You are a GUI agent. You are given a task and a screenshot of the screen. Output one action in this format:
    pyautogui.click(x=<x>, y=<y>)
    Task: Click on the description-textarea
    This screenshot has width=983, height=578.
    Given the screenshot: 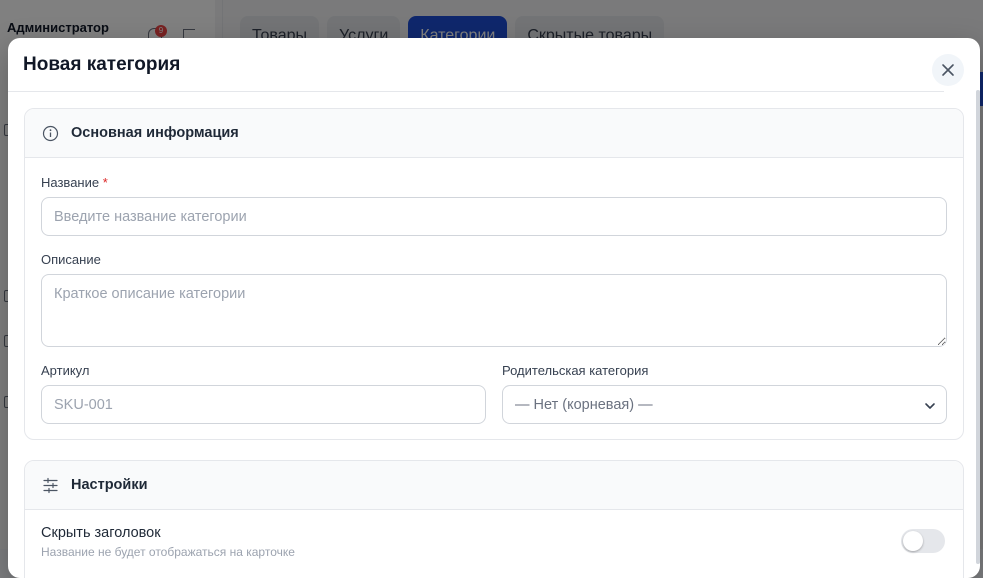 What is the action you would take?
    pyautogui.click(x=494, y=310)
    